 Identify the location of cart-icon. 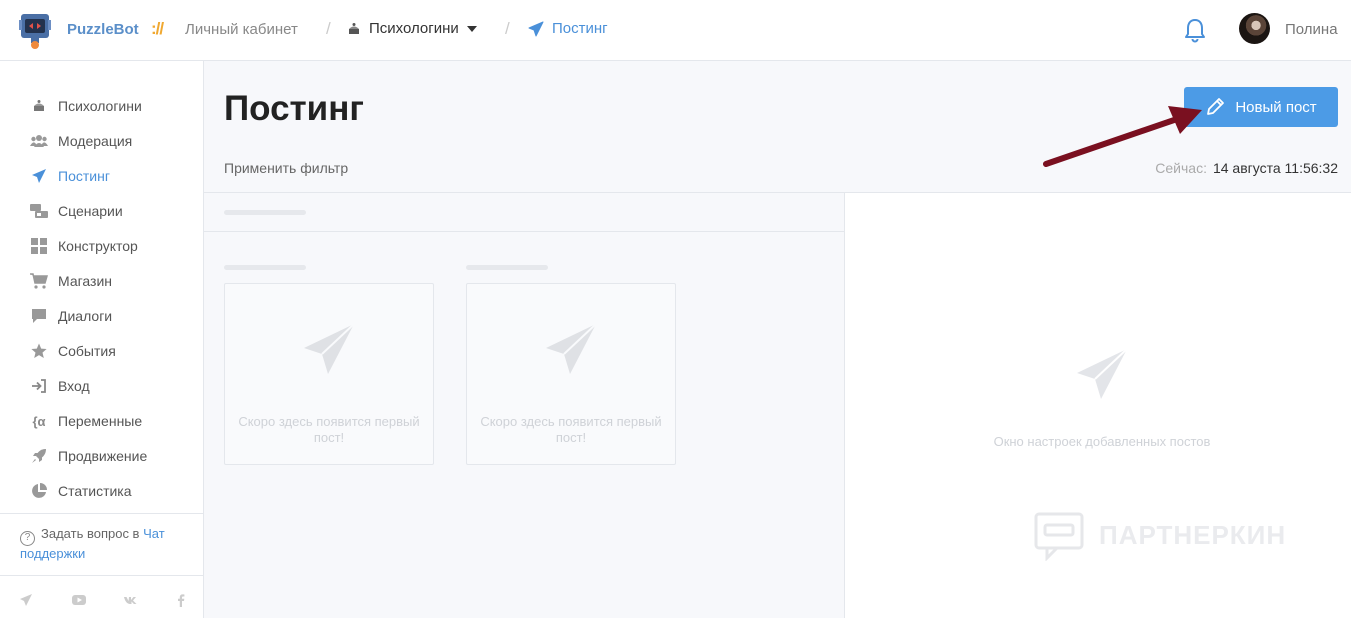
(39, 281).